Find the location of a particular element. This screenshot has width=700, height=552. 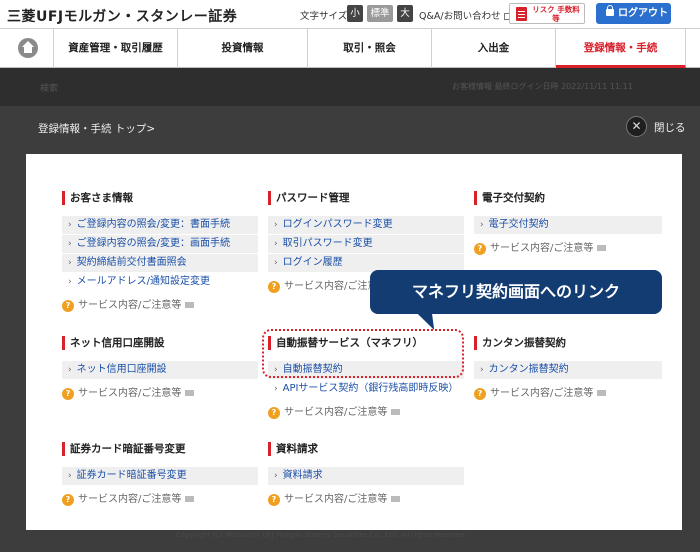

link-label: メールアドレス/通知設定変更 is located at coordinates (143, 281).